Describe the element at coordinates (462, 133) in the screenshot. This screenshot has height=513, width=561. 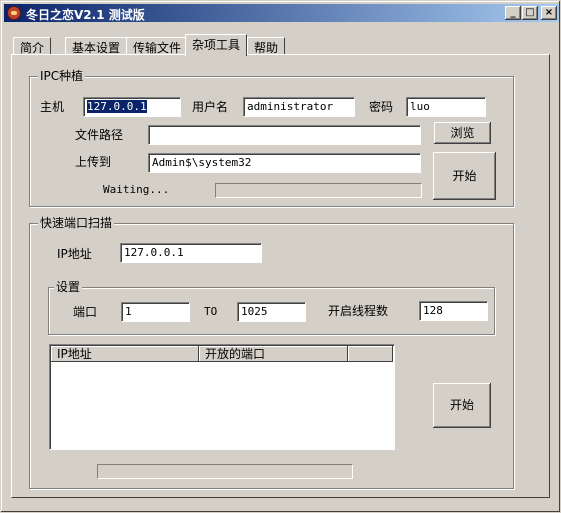
I see `browse-button: 浏览` at that location.